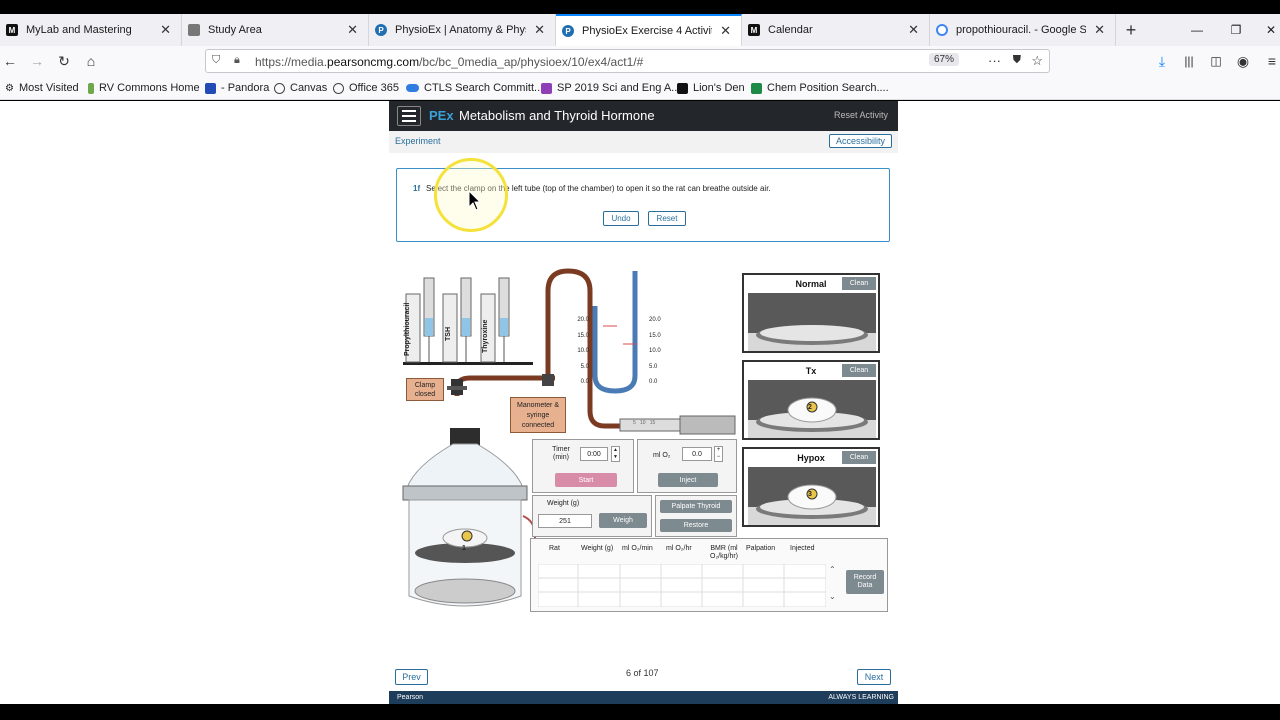  I want to click on tab-google-search: propothiouracil. - Google Sear ✕, so click(1023, 30).